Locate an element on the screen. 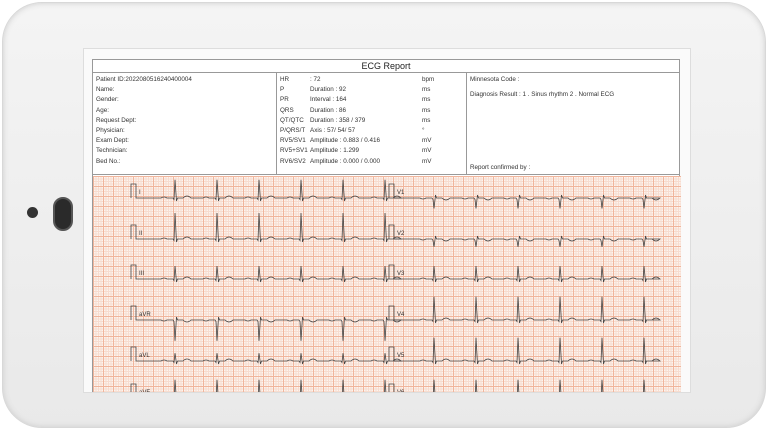  lead-label: aVR is located at coordinates (145, 315).